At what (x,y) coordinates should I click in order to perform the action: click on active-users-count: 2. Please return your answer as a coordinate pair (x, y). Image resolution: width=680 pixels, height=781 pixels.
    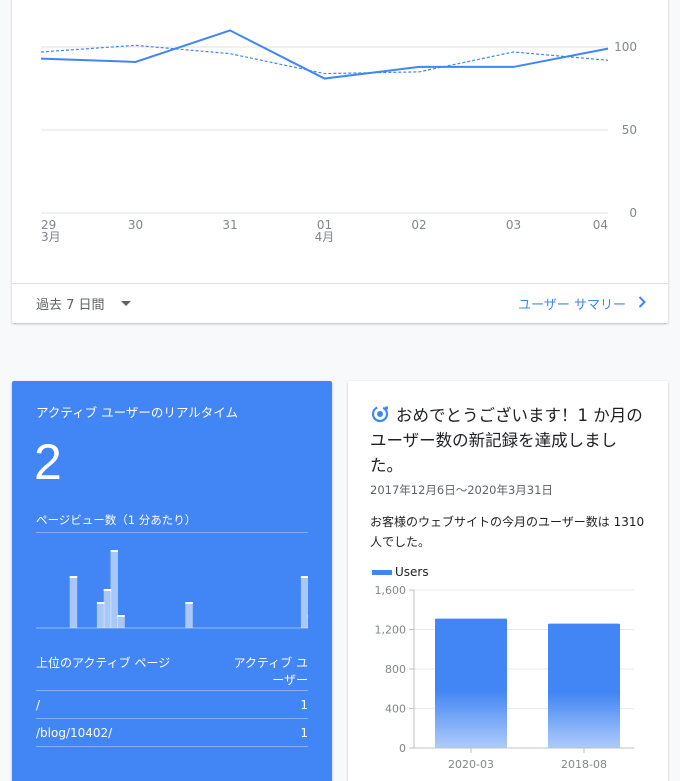
    Looking at the image, I should click on (48, 462).